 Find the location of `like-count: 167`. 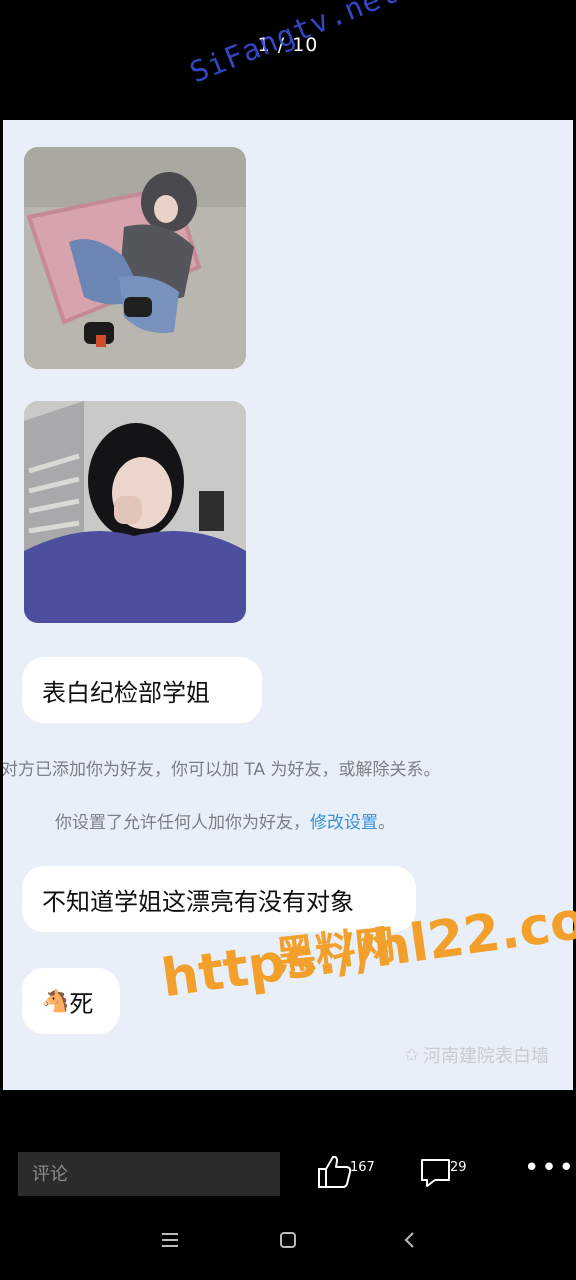

like-count: 167 is located at coordinates (362, 1167).